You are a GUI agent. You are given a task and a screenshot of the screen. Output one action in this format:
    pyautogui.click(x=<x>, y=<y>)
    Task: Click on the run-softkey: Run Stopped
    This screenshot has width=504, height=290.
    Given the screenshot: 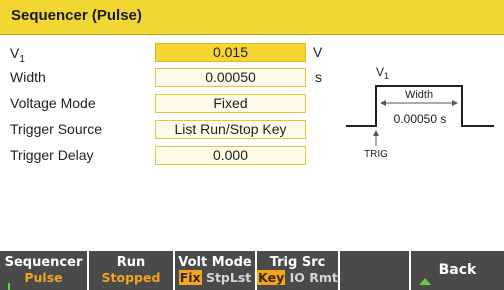 What is the action you would take?
    pyautogui.click(x=132, y=270)
    